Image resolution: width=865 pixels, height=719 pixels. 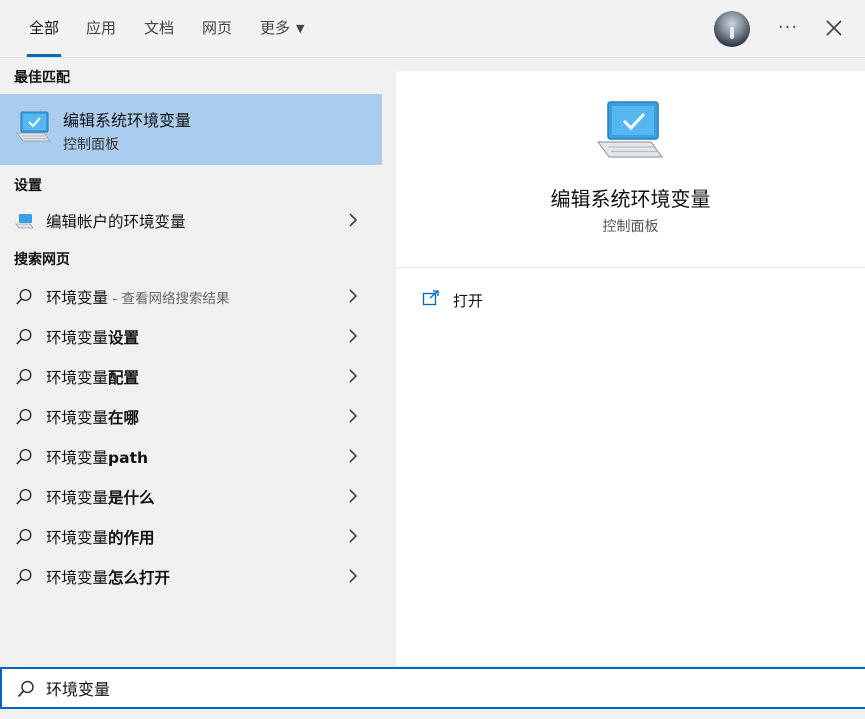 I want to click on web-search-label: 环境变量怎么打开, so click(x=108, y=577).